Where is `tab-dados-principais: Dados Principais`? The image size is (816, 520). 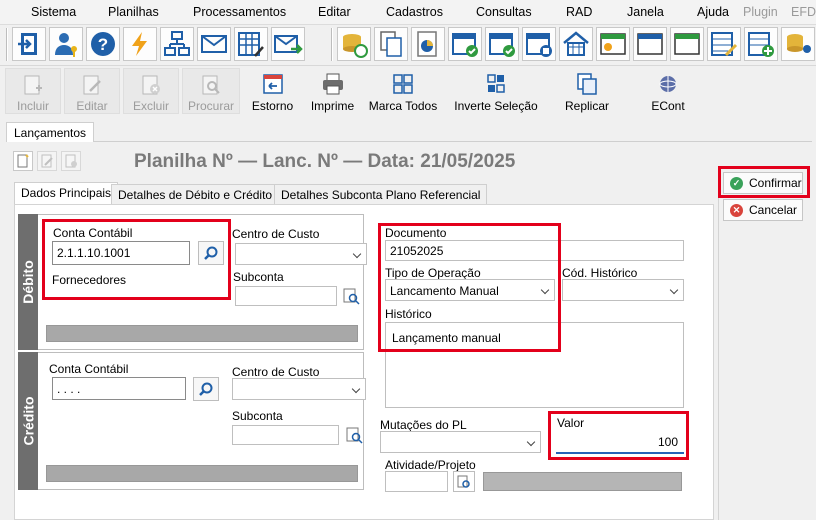 tab-dados-principais: Dados Principais is located at coordinates (66, 193).